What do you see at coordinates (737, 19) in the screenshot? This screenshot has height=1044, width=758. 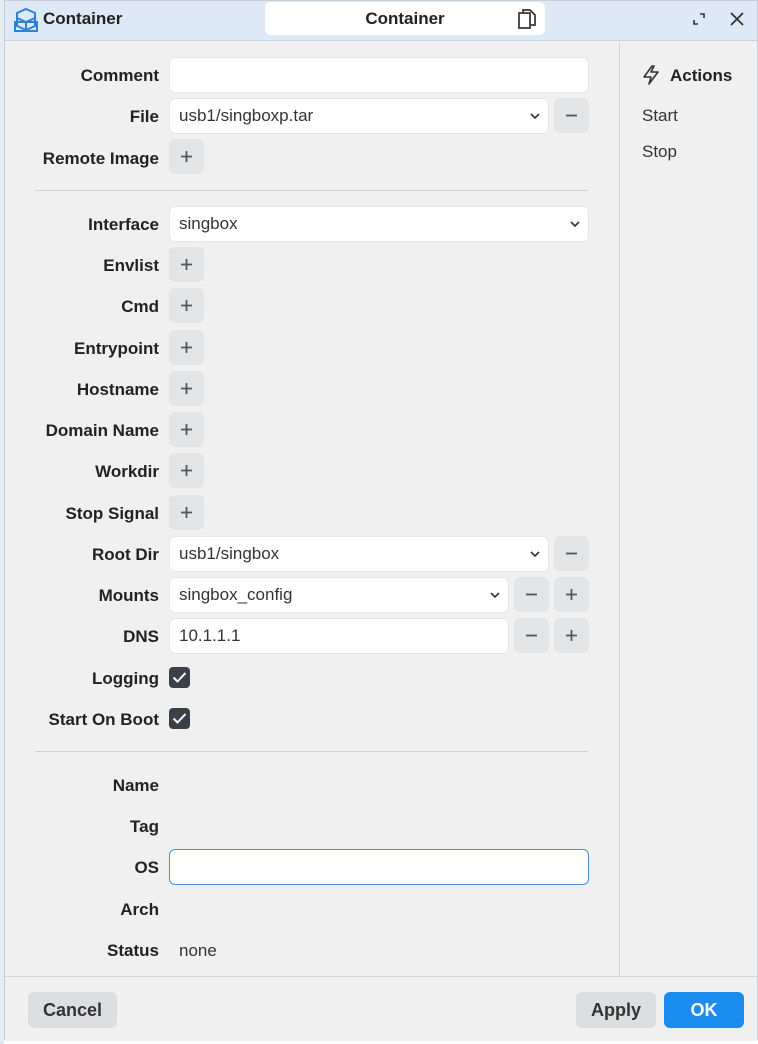 I see `close-icon` at bounding box center [737, 19].